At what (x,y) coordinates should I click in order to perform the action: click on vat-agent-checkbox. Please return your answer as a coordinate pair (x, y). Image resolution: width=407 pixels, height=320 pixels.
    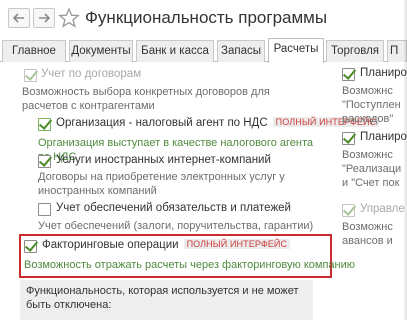
    Looking at the image, I should click on (44, 124).